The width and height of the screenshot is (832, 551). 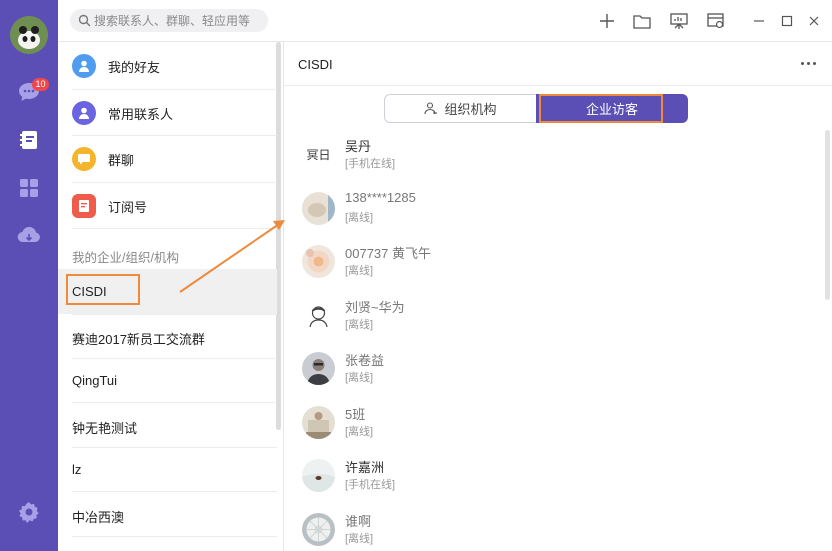 I want to click on org-label: 赛迪2017新员工交流群, so click(x=138, y=339).